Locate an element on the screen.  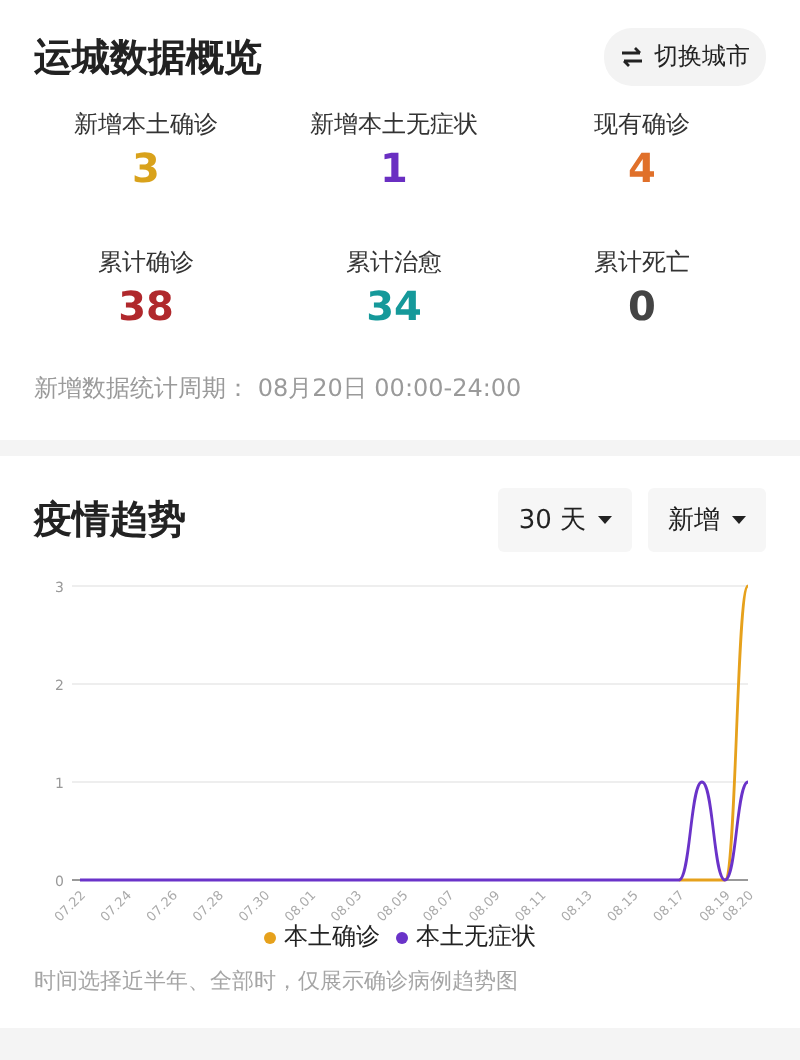
stat-value: 4 is located at coordinates (642, 168).